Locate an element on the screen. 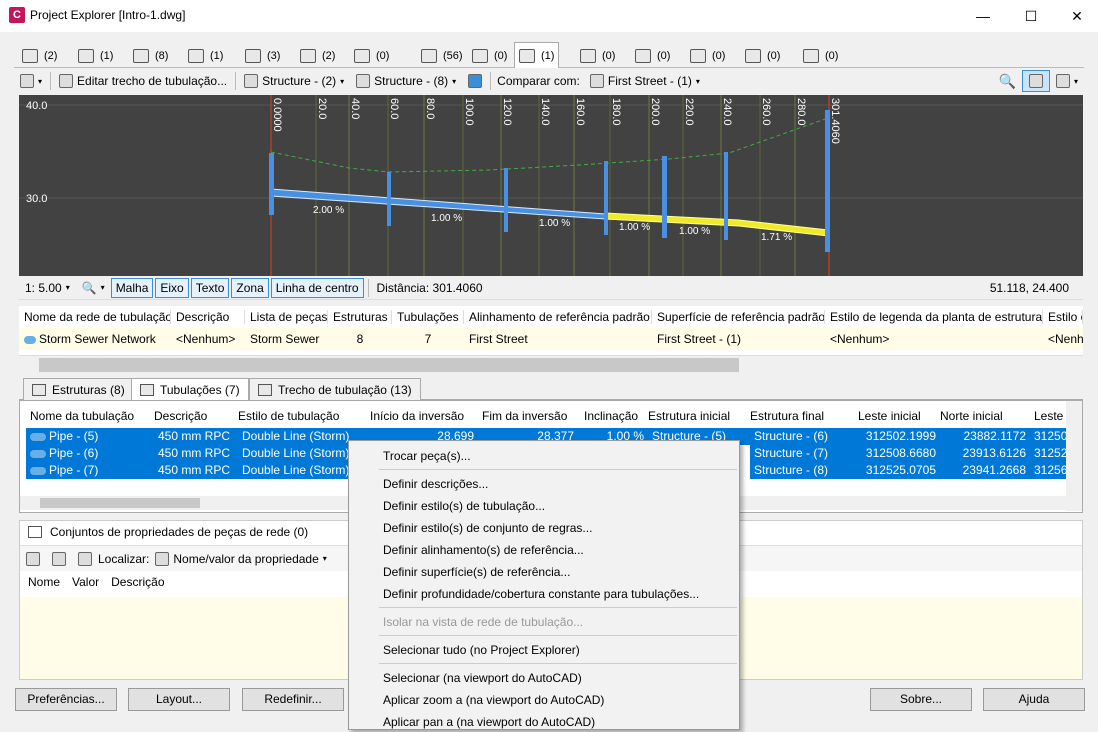 The height and width of the screenshot is (732, 1098). network-horizontal-scrollbar is located at coordinates (551, 364).